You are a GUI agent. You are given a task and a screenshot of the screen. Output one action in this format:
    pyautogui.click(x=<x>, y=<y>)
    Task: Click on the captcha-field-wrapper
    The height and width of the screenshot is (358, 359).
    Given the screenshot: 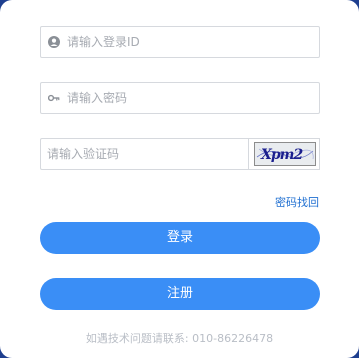 What is the action you would take?
    pyautogui.click(x=144, y=154)
    